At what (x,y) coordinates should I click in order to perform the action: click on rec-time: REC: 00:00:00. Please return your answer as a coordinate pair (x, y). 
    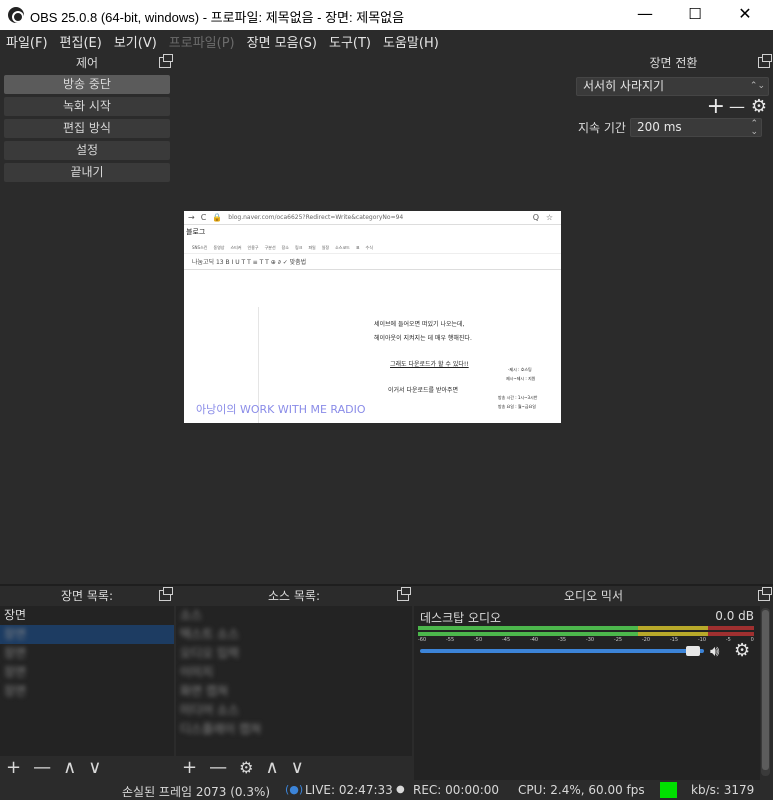
    Looking at the image, I should click on (456, 790).